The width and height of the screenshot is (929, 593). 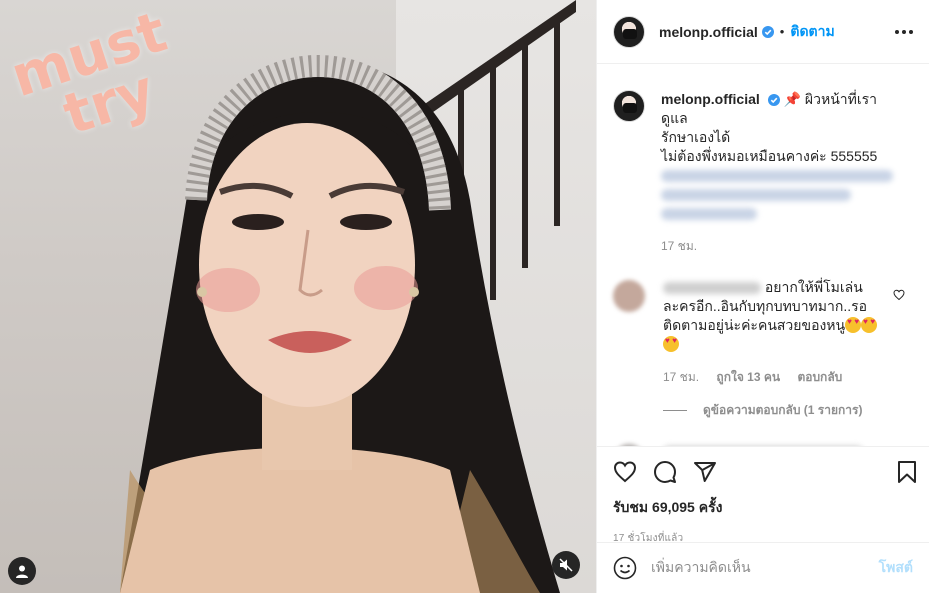 What do you see at coordinates (629, 296) in the screenshot?
I see `commenter-avatar` at bounding box center [629, 296].